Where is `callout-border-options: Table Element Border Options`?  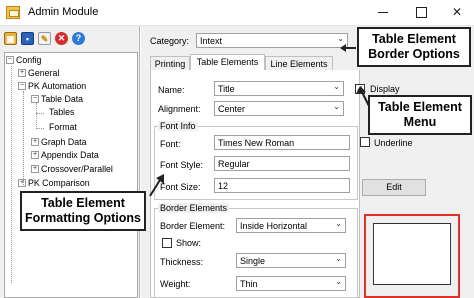 callout-border-options: Table Element Border Options is located at coordinates (414, 47).